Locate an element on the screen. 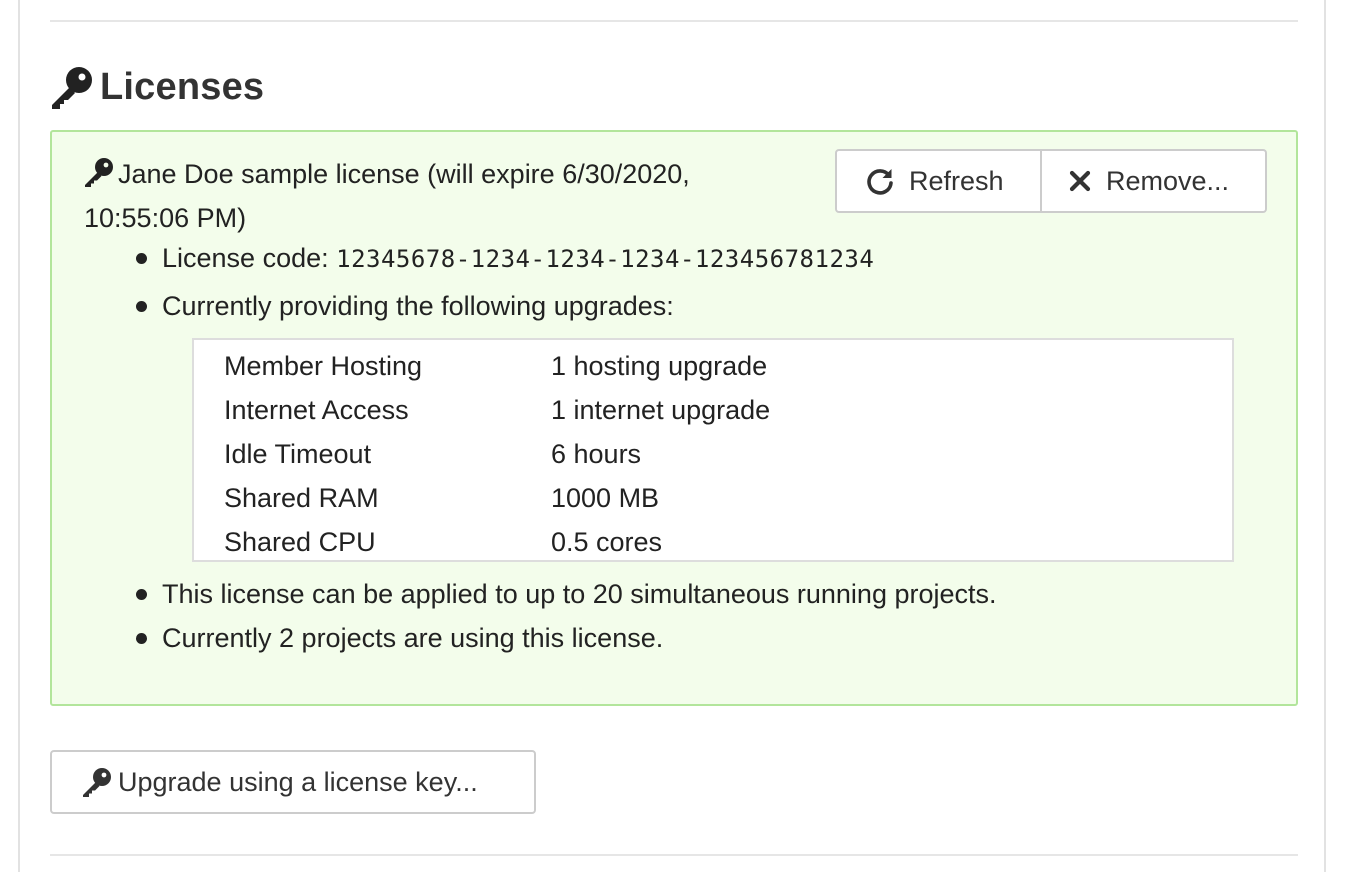 This screenshot has width=1350, height=872. refresh-icon is located at coordinates (880, 181).